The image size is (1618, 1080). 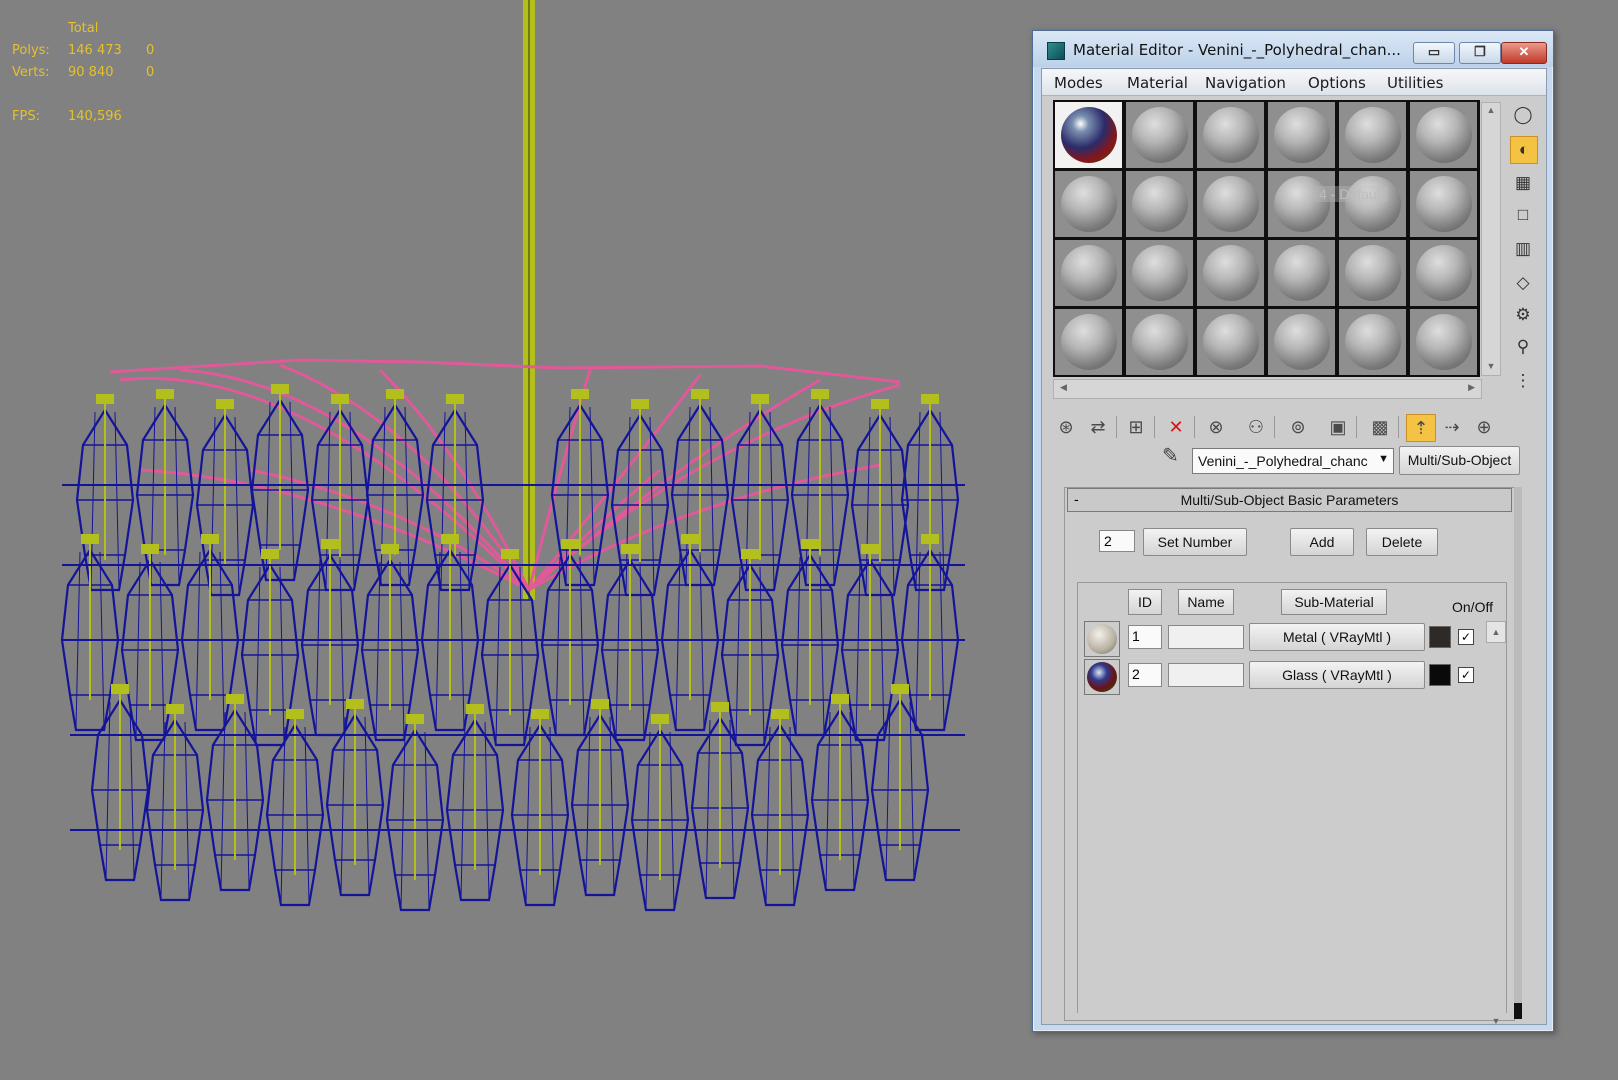 What do you see at coordinates (1523, 315) in the screenshot?
I see `options-icon: ⚙` at bounding box center [1523, 315].